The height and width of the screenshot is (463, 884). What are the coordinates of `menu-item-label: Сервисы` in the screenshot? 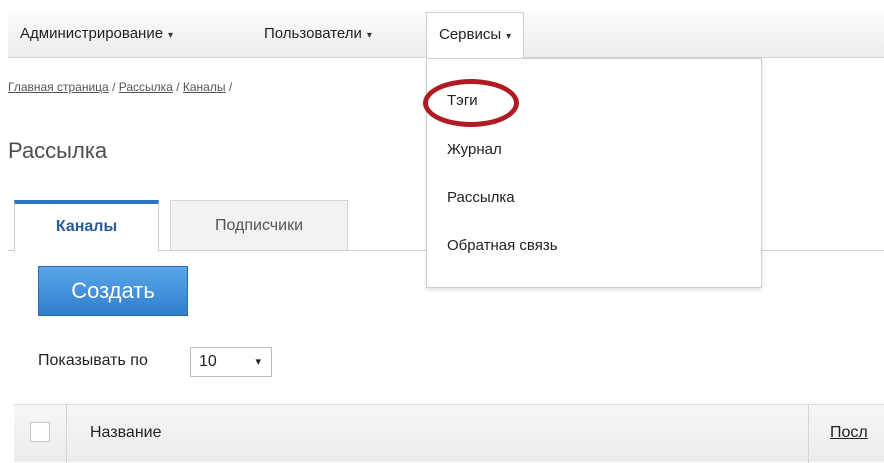 It's located at (470, 34).